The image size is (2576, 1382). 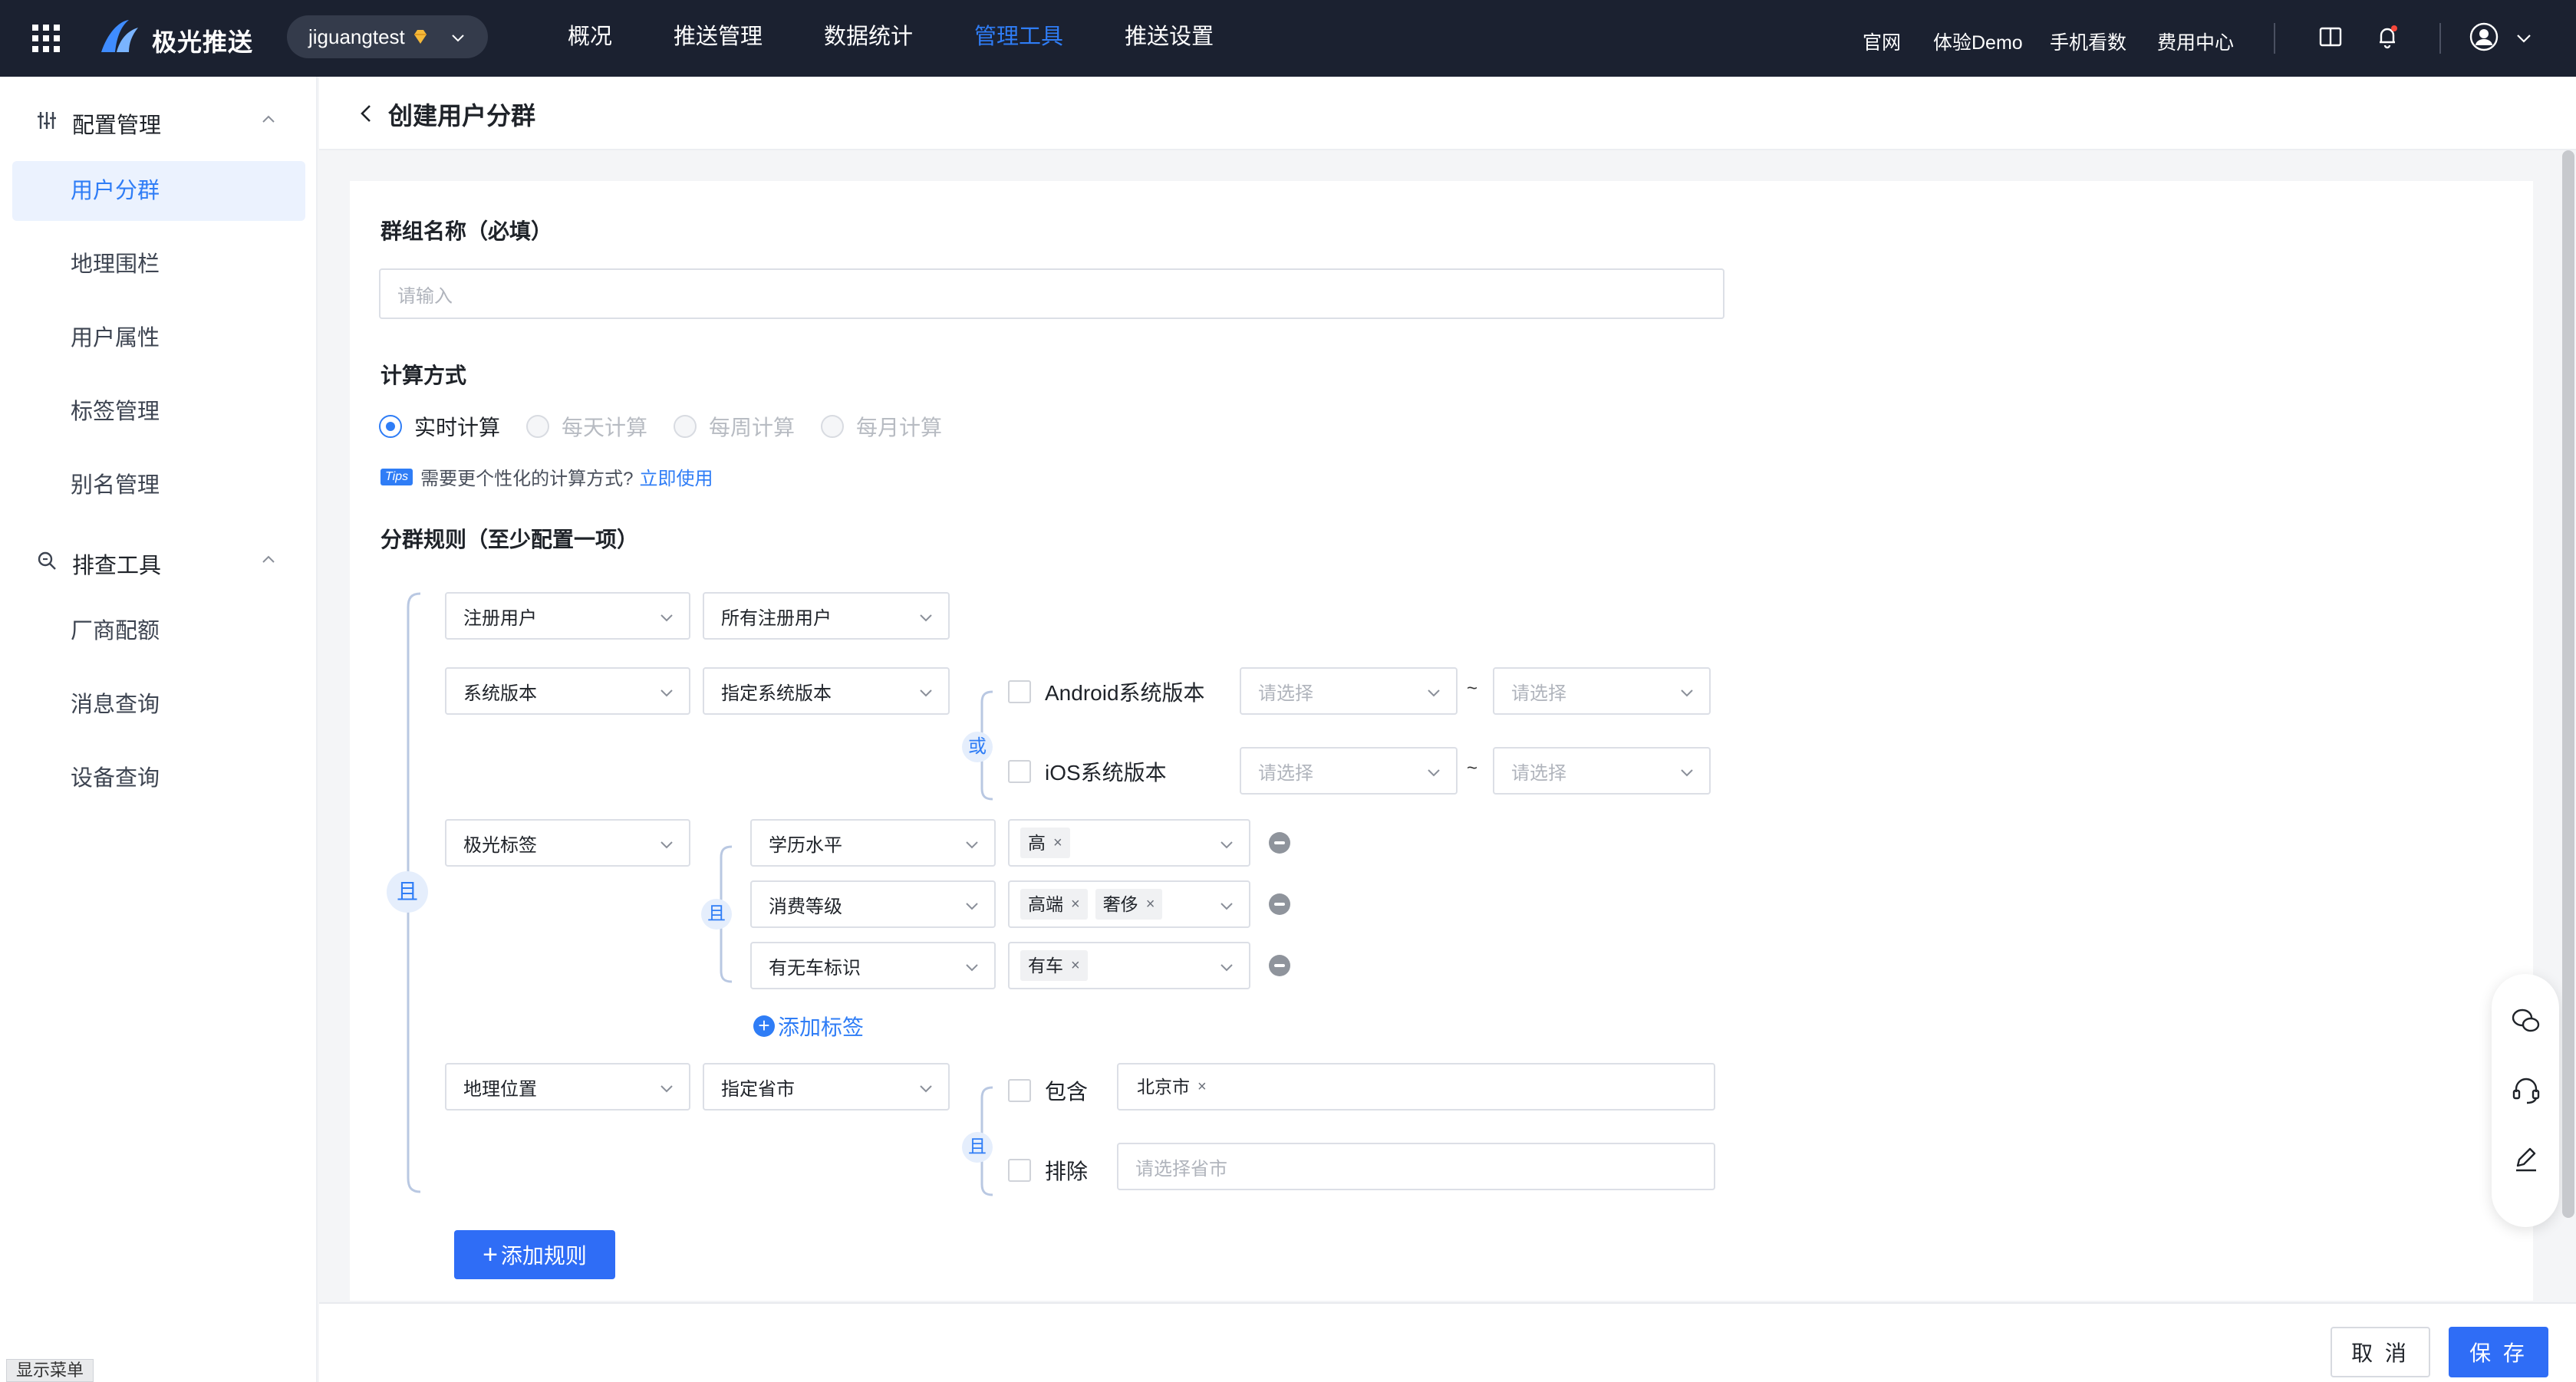 What do you see at coordinates (2195, 41) in the screenshot?
I see `billing-center-link: 费用中心` at bounding box center [2195, 41].